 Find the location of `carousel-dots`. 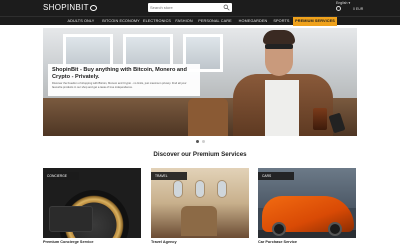

carousel-dots is located at coordinates (200, 141).